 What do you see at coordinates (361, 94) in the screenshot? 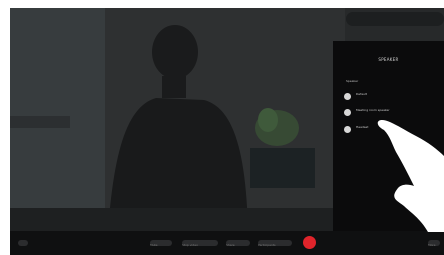
I see `option-label: Default` at bounding box center [361, 94].